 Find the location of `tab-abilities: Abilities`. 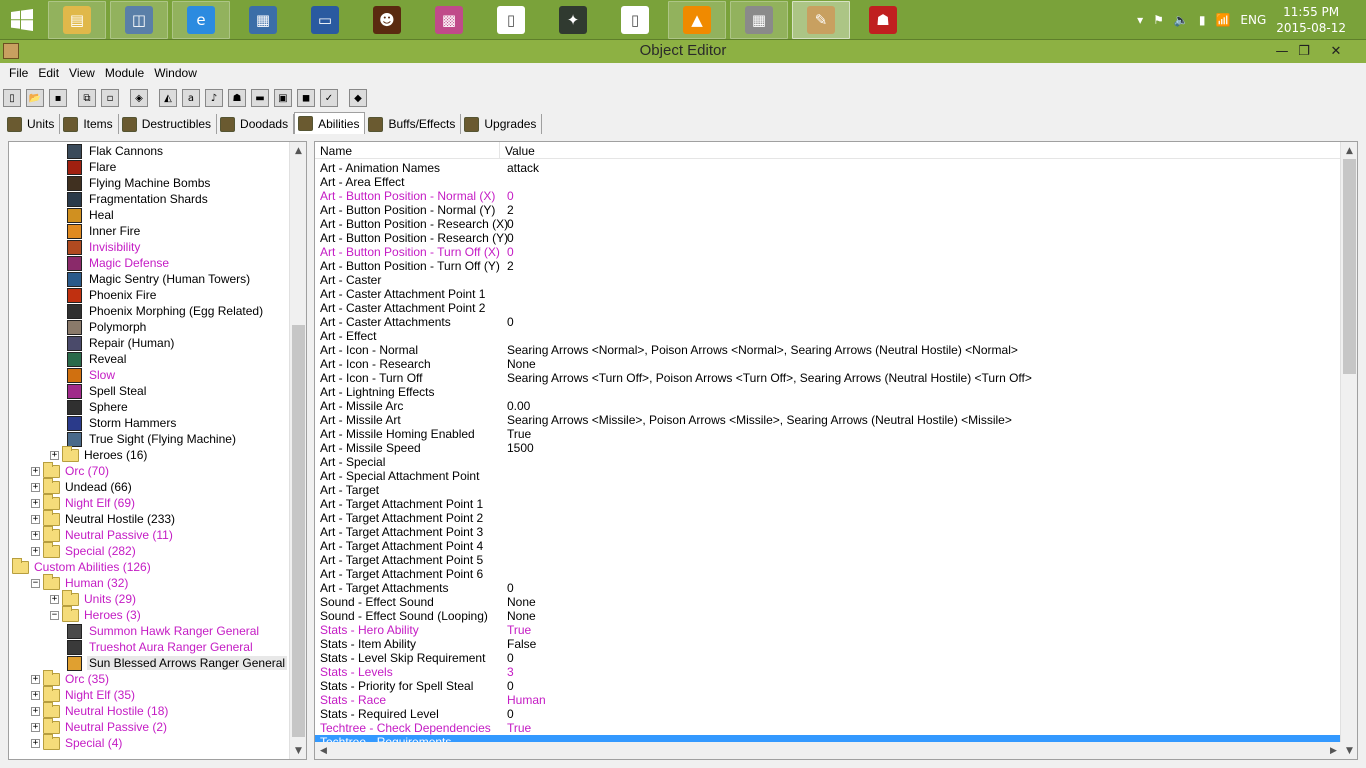

tab-abilities: Abilities is located at coordinates (330, 123).